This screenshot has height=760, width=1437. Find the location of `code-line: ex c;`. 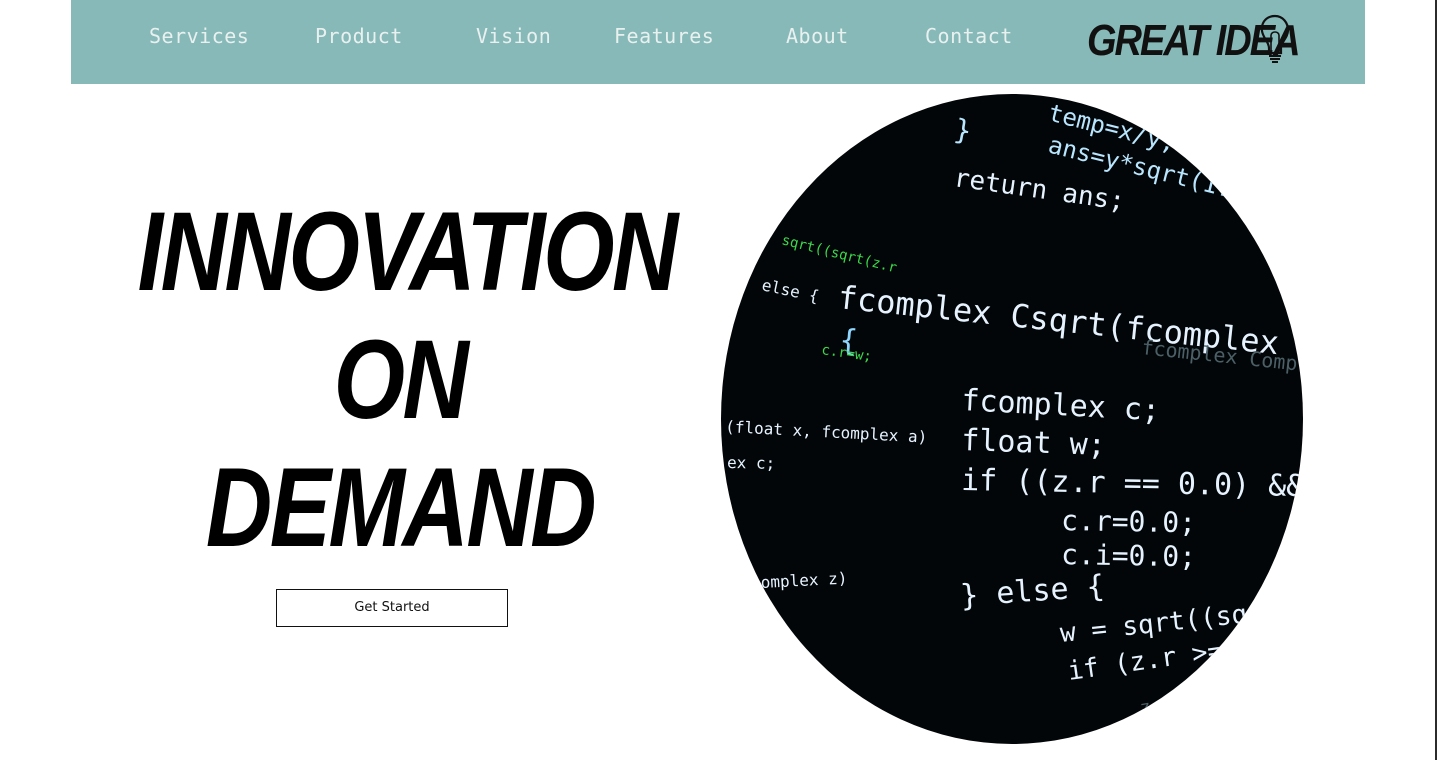

code-line: ex c; is located at coordinates (751, 463).